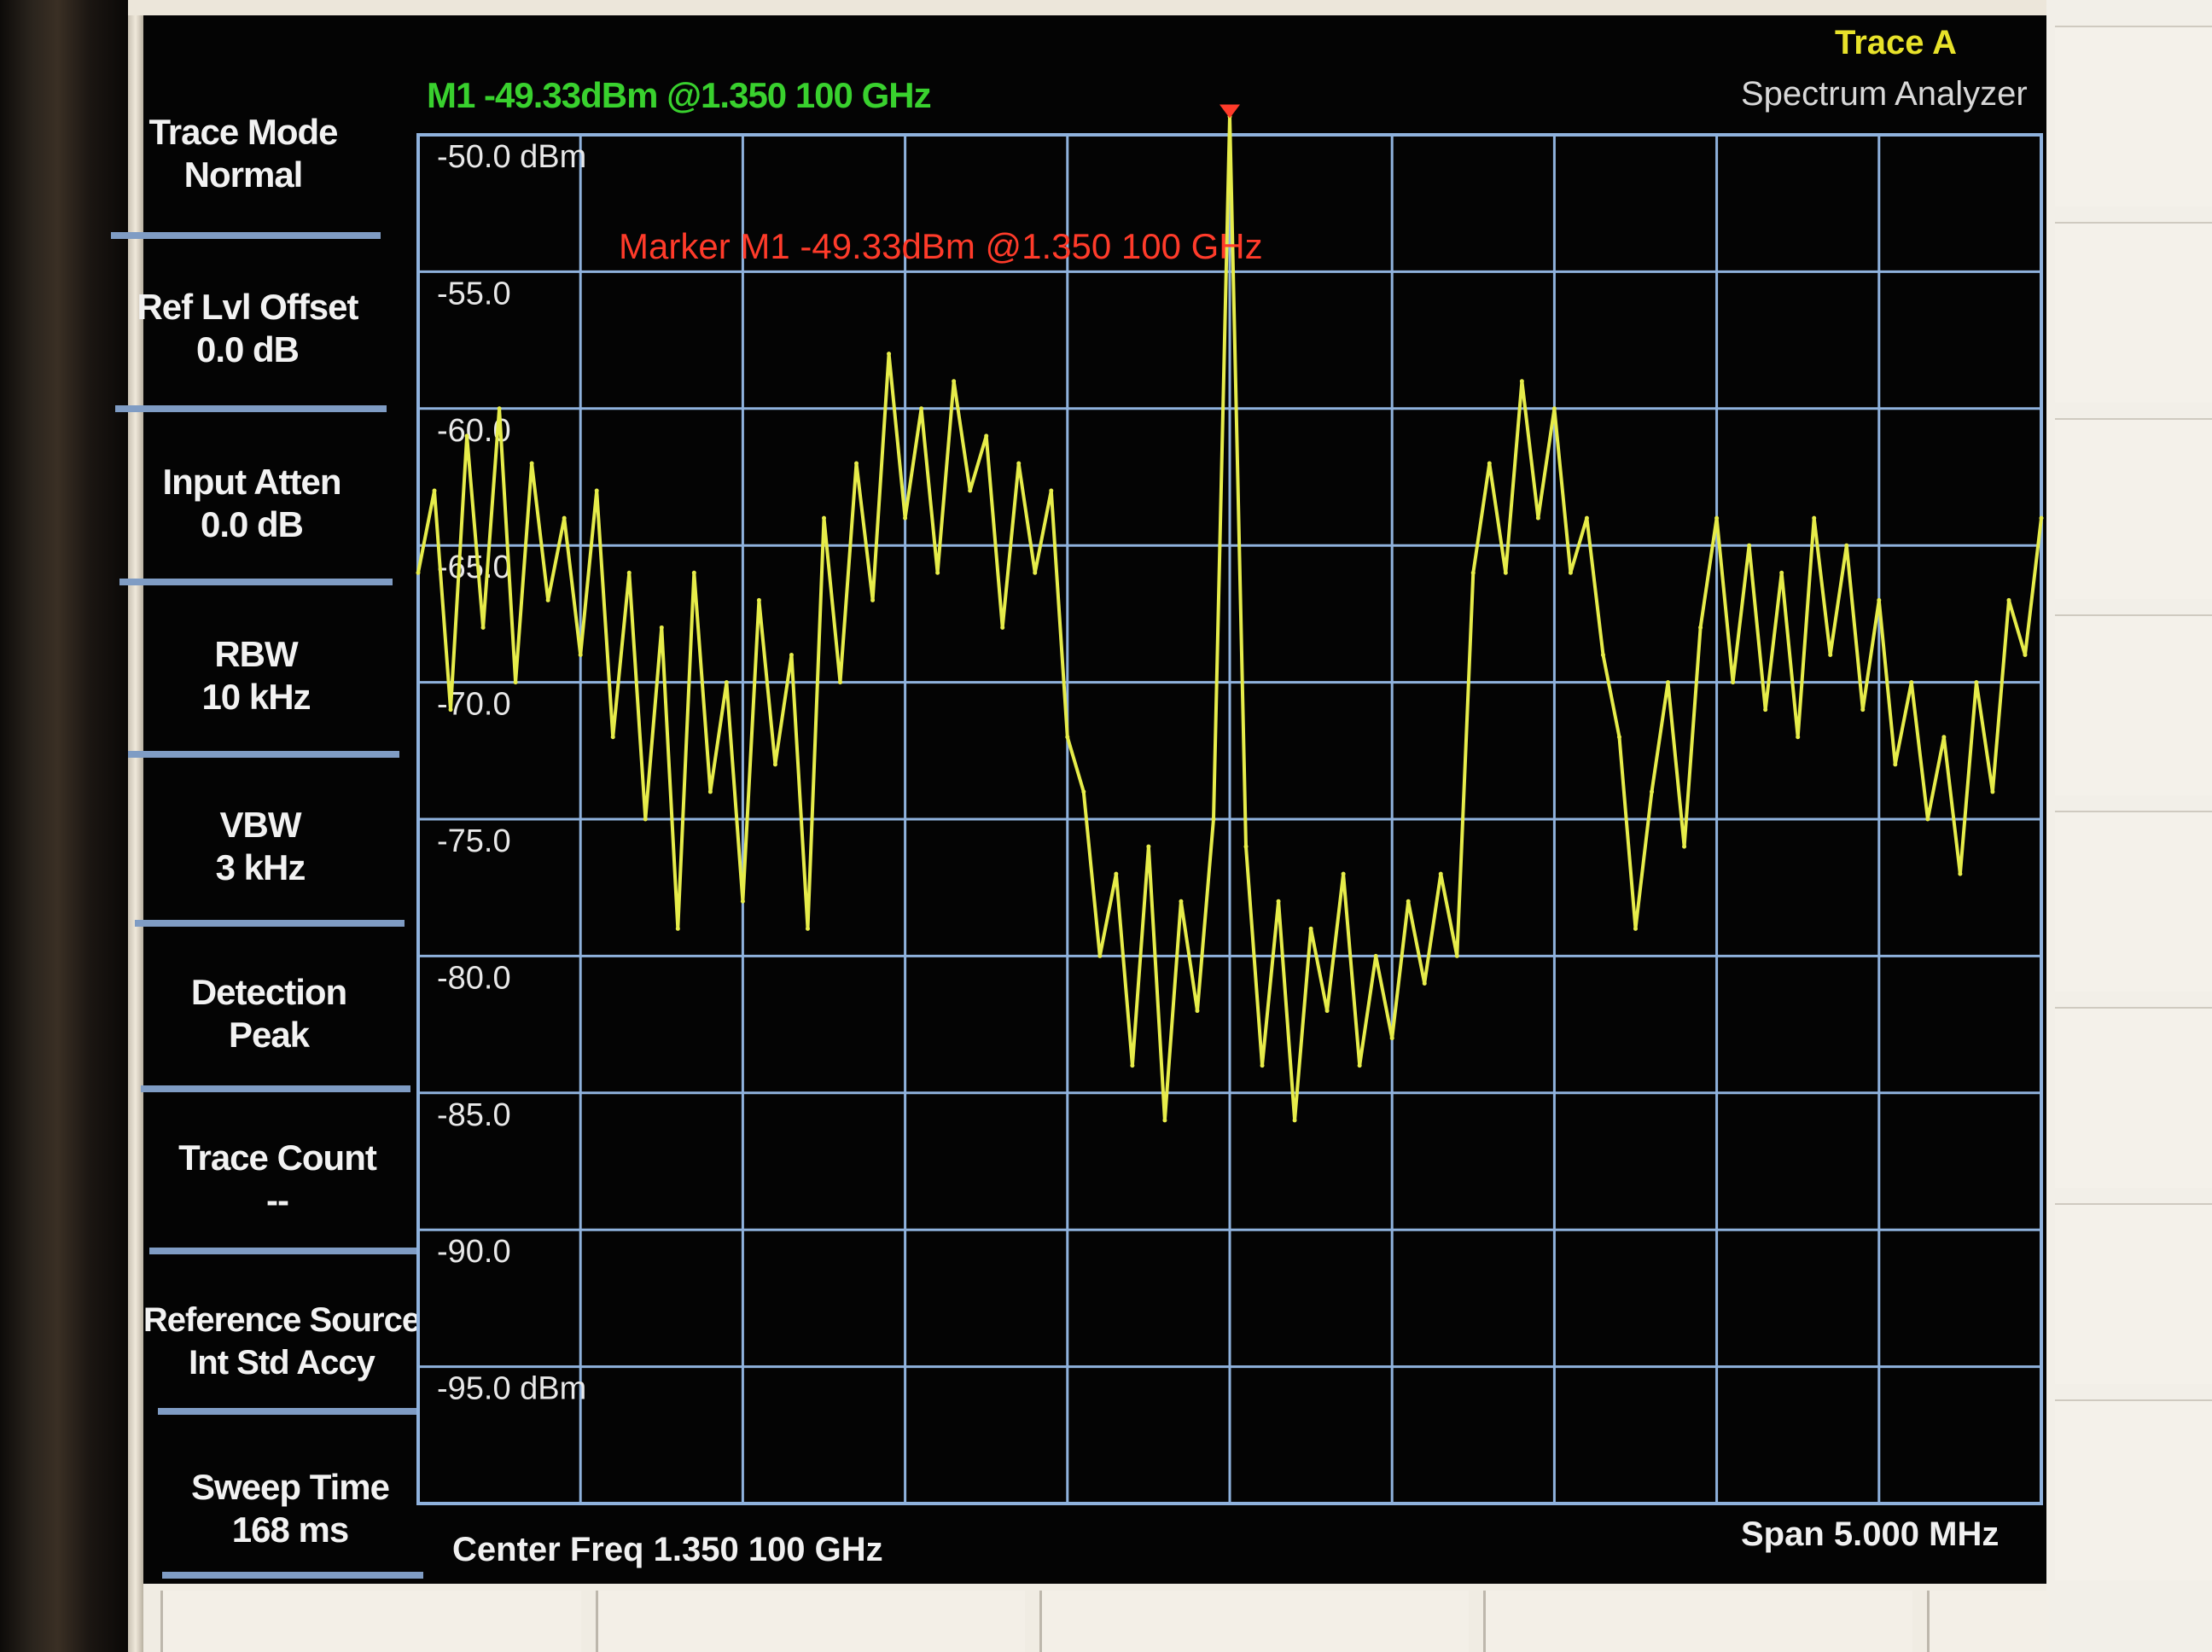  I want to click on marker-annotation: Marker M1 -49.33dBm @1.350 100 GHz, so click(941, 246).